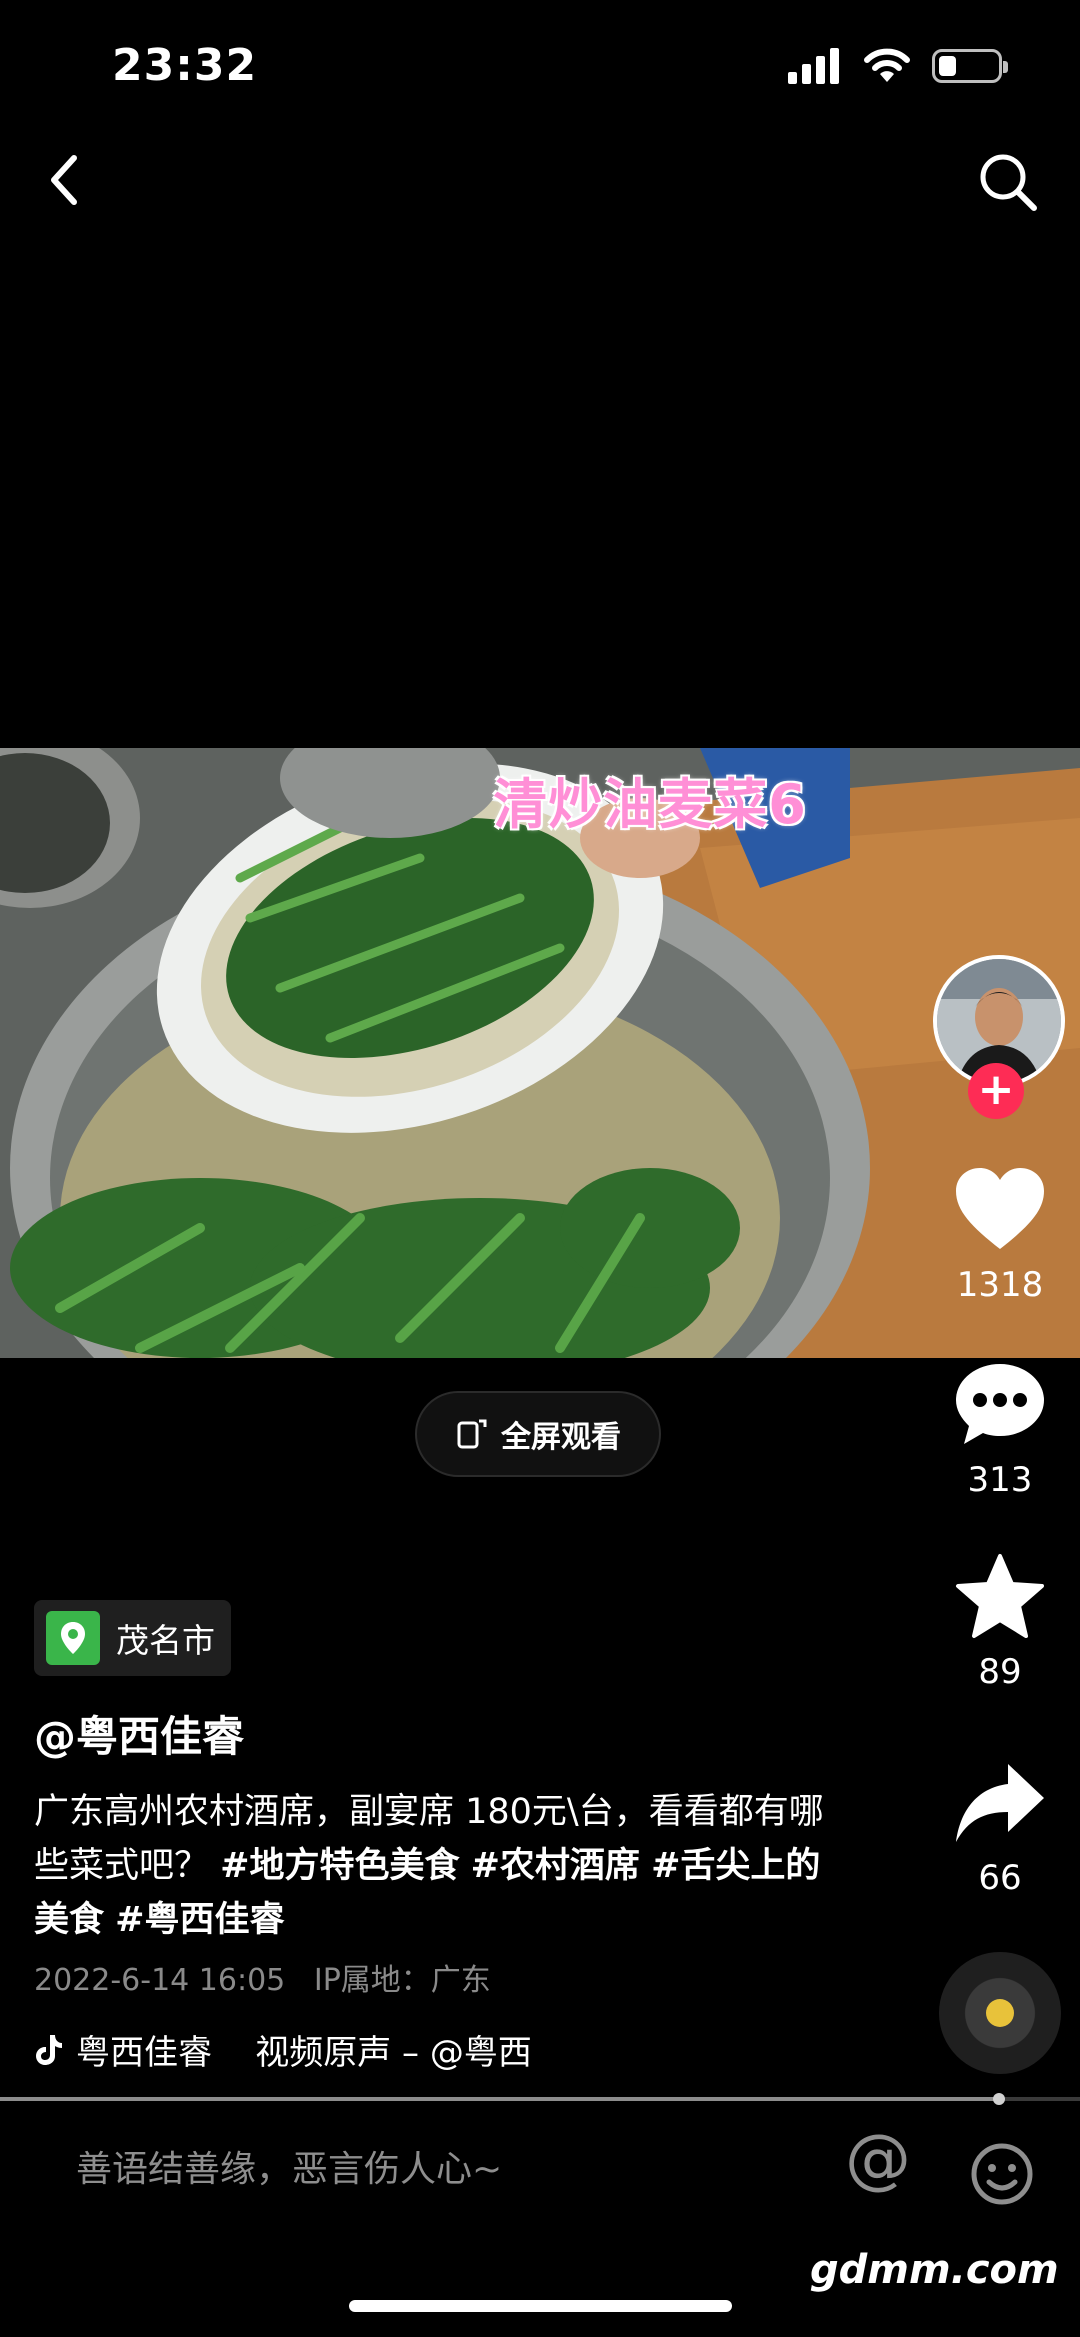  What do you see at coordinates (262, 1980) in the screenshot?
I see `post-meta: 2022-6-14 16:05 IP属地：广东` at bounding box center [262, 1980].